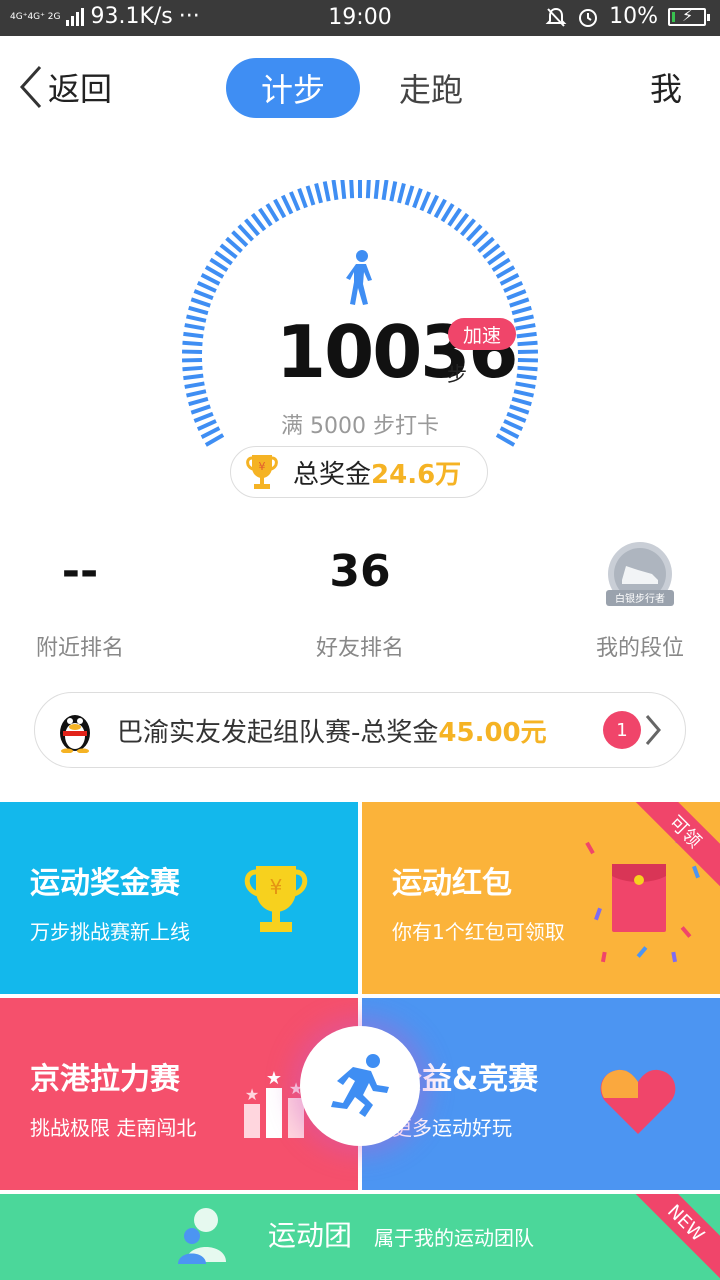  Describe the element at coordinates (454, 1238) in the screenshot. I see `sports-team-subtitle: 属于我的运动团队` at that location.